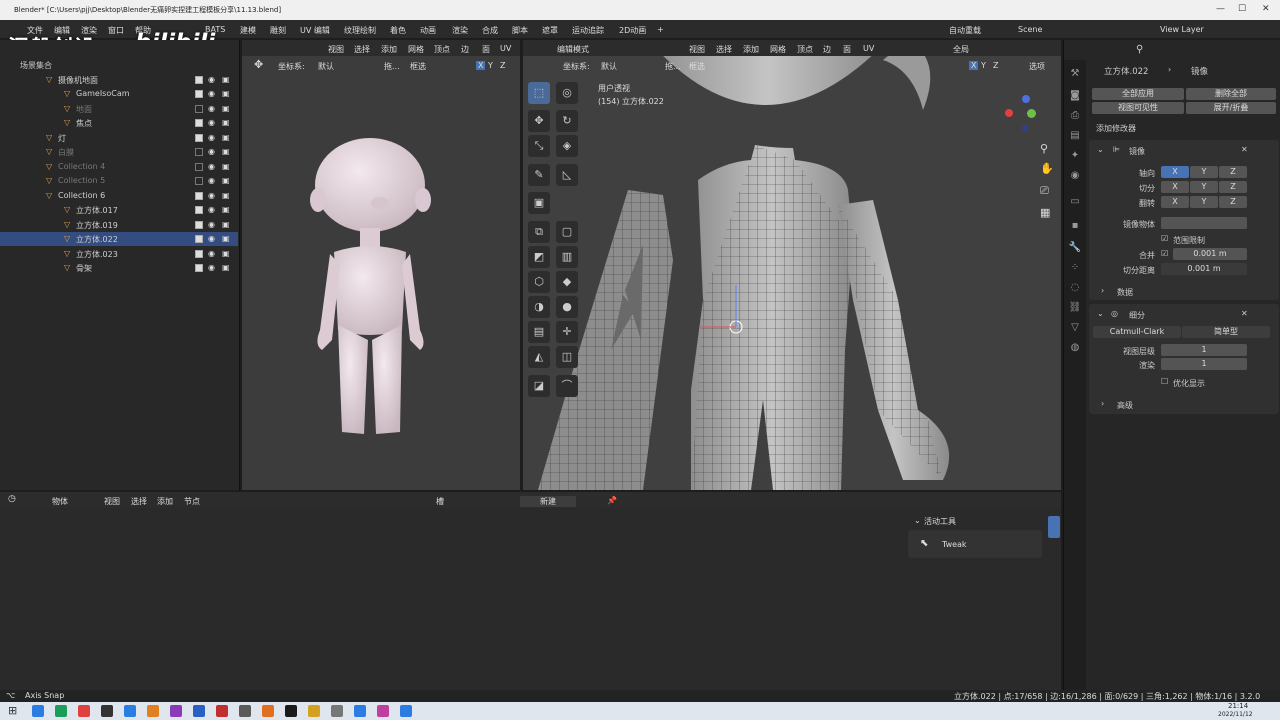 The image size is (1280, 720). What do you see at coordinates (398, 30) in the screenshot?
I see `tab-shading: 着色` at bounding box center [398, 30].